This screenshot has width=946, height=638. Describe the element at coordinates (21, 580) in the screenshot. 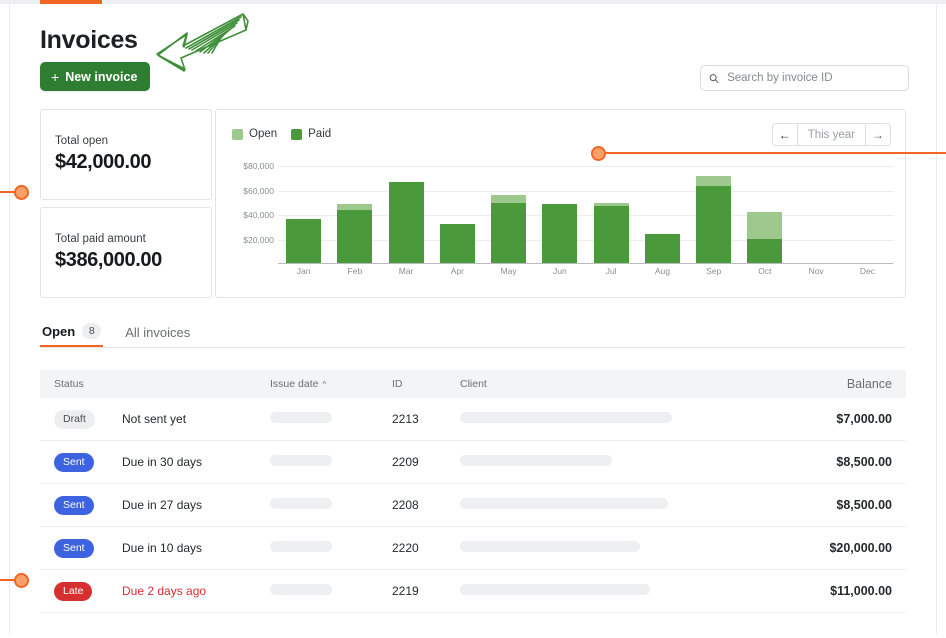

I see `annotation-marker-late-row` at that location.